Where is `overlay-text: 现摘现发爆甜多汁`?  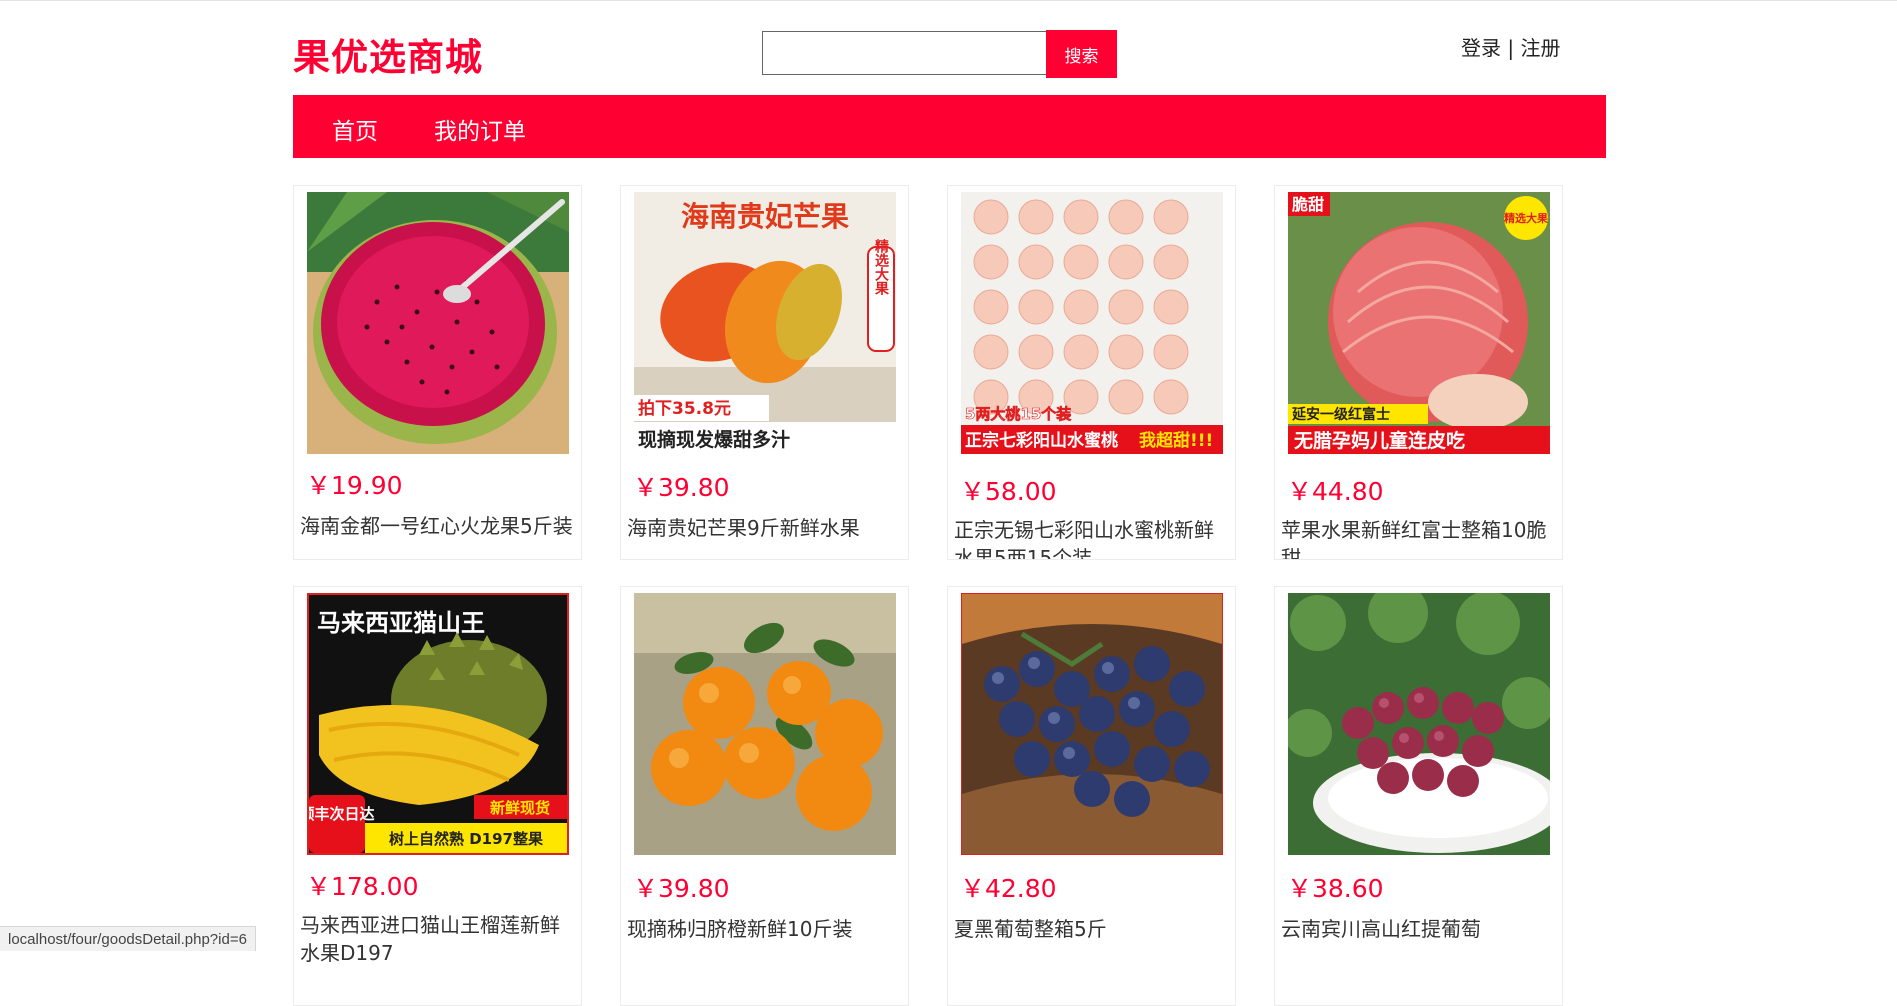
overlay-text: 现摘现发爆甜多汁 is located at coordinates (714, 439).